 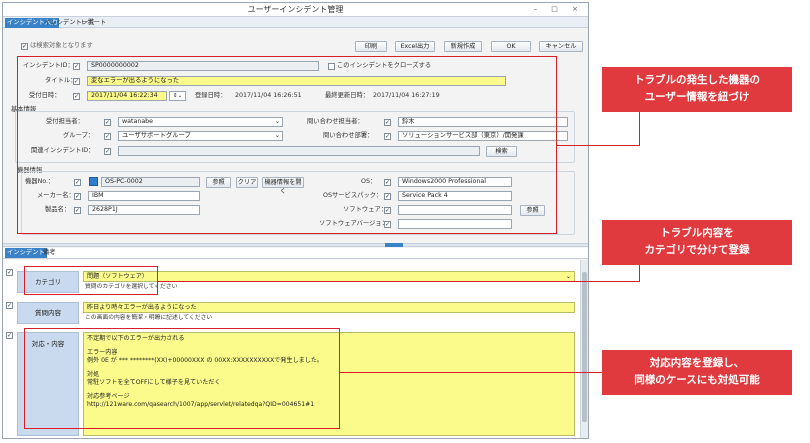 I want to click on question-checkbox: ✓, so click(x=9, y=305).